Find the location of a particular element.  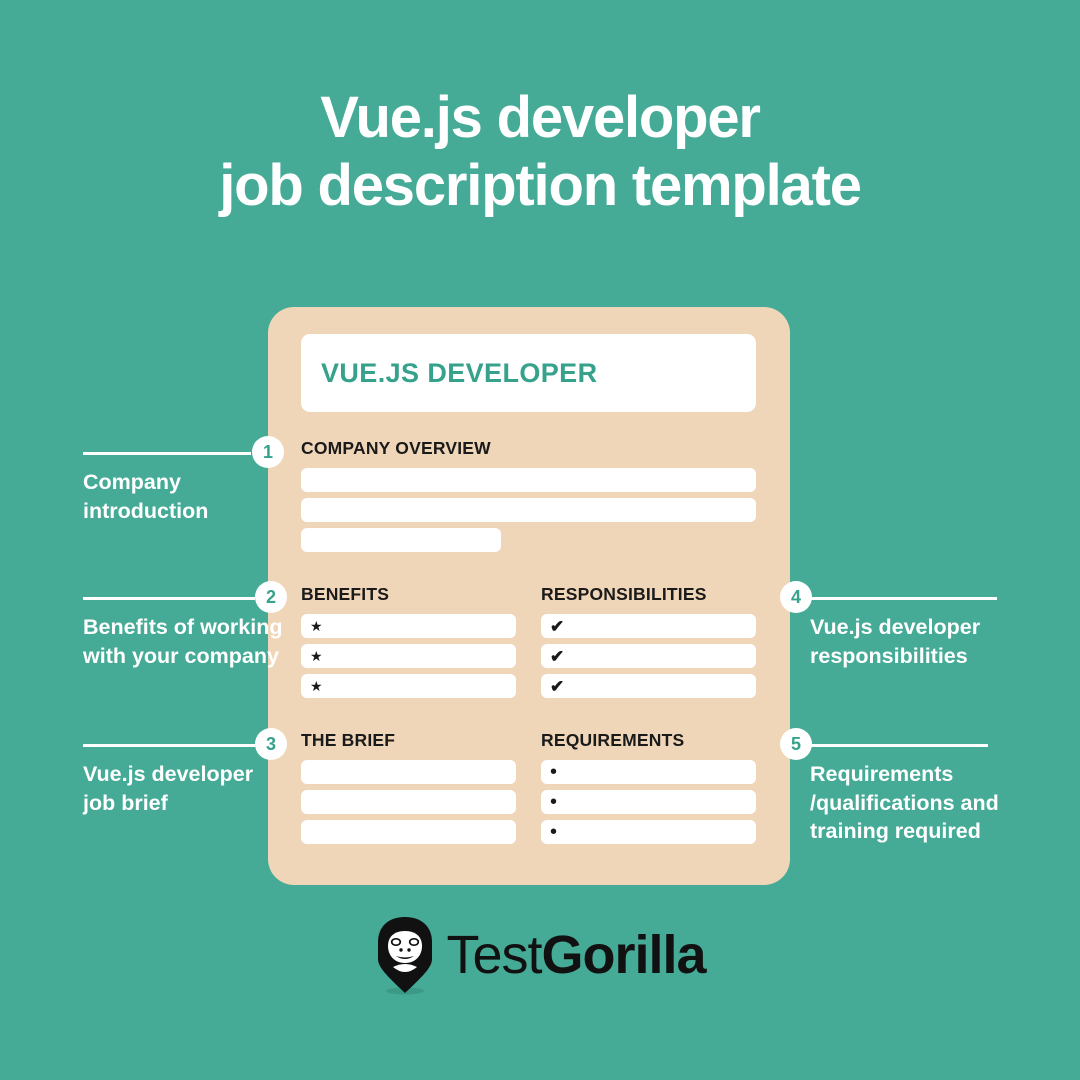

brand-wordmark: TestGorilla is located at coordinates (576, 955).